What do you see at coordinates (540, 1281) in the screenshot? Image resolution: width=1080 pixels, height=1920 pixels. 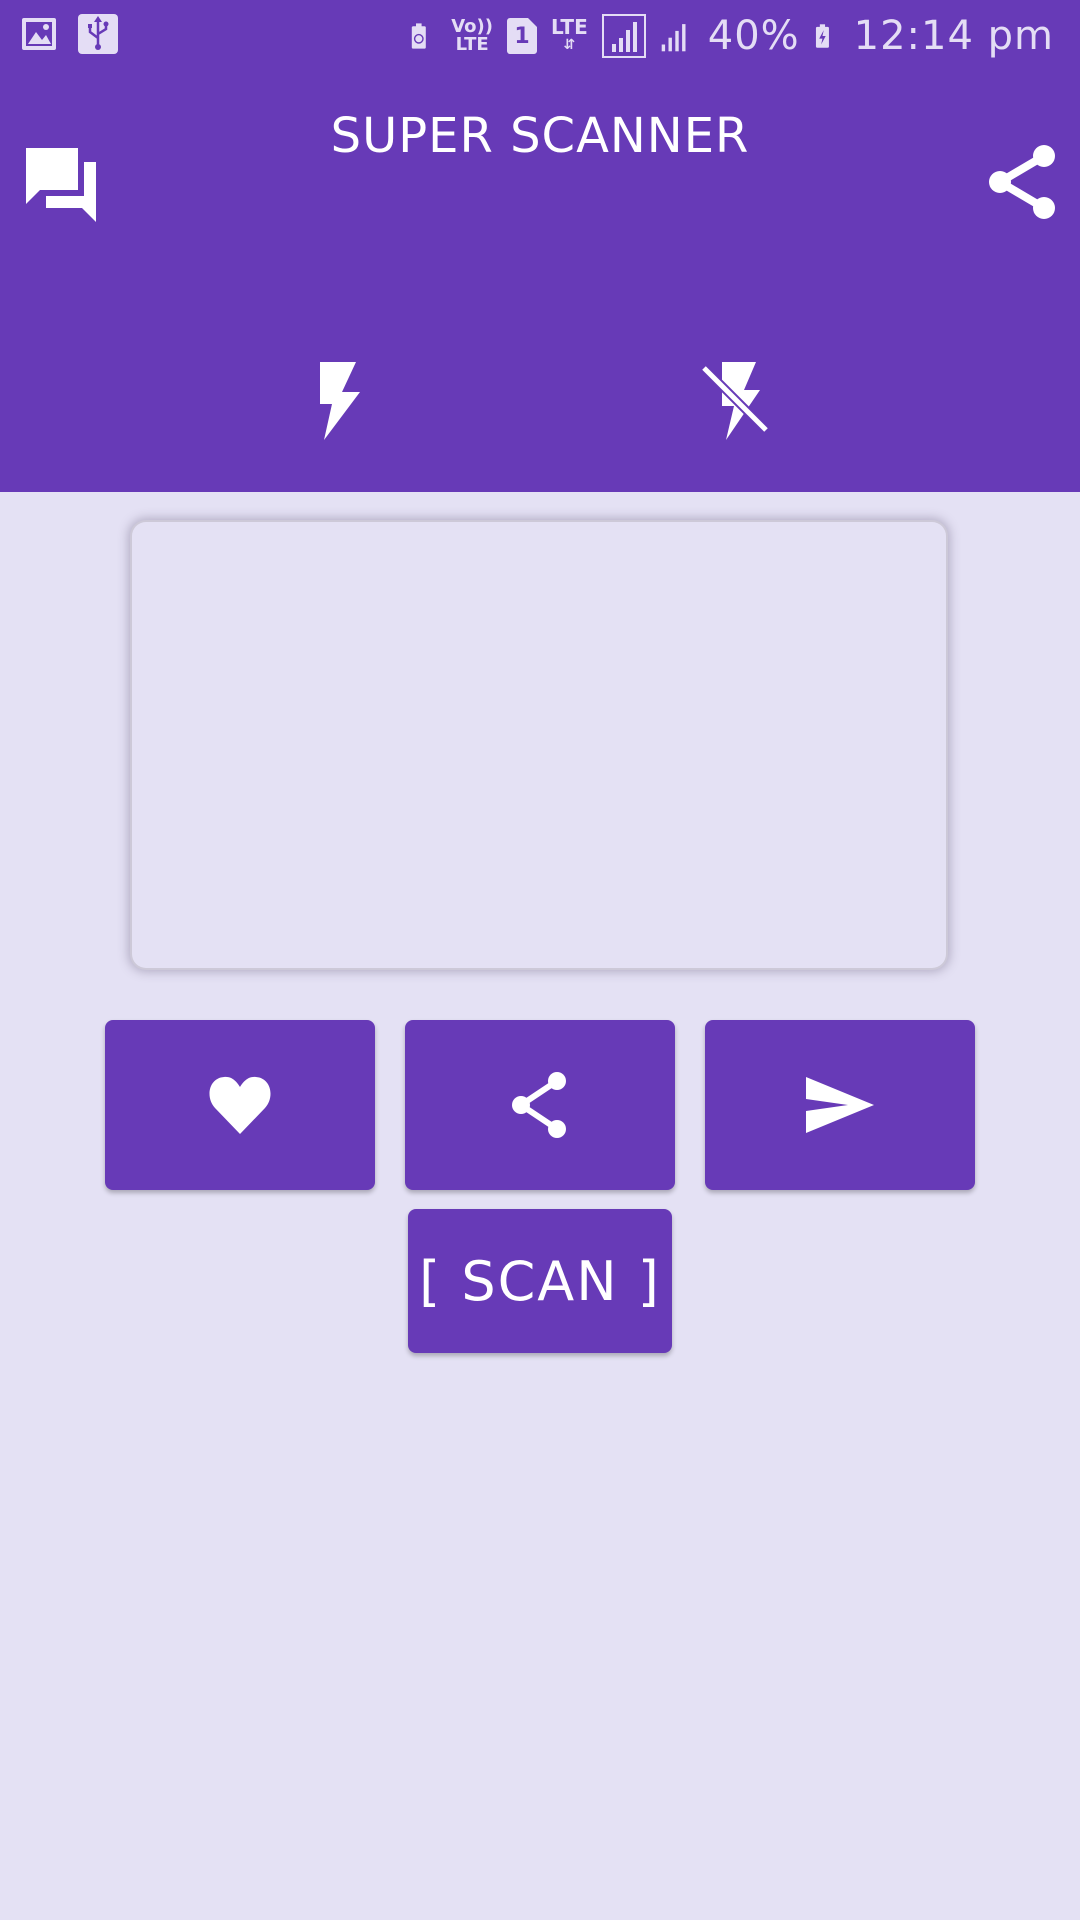 I see `scan-button: [ SCAN ]` at bounding box center [540, 1281].